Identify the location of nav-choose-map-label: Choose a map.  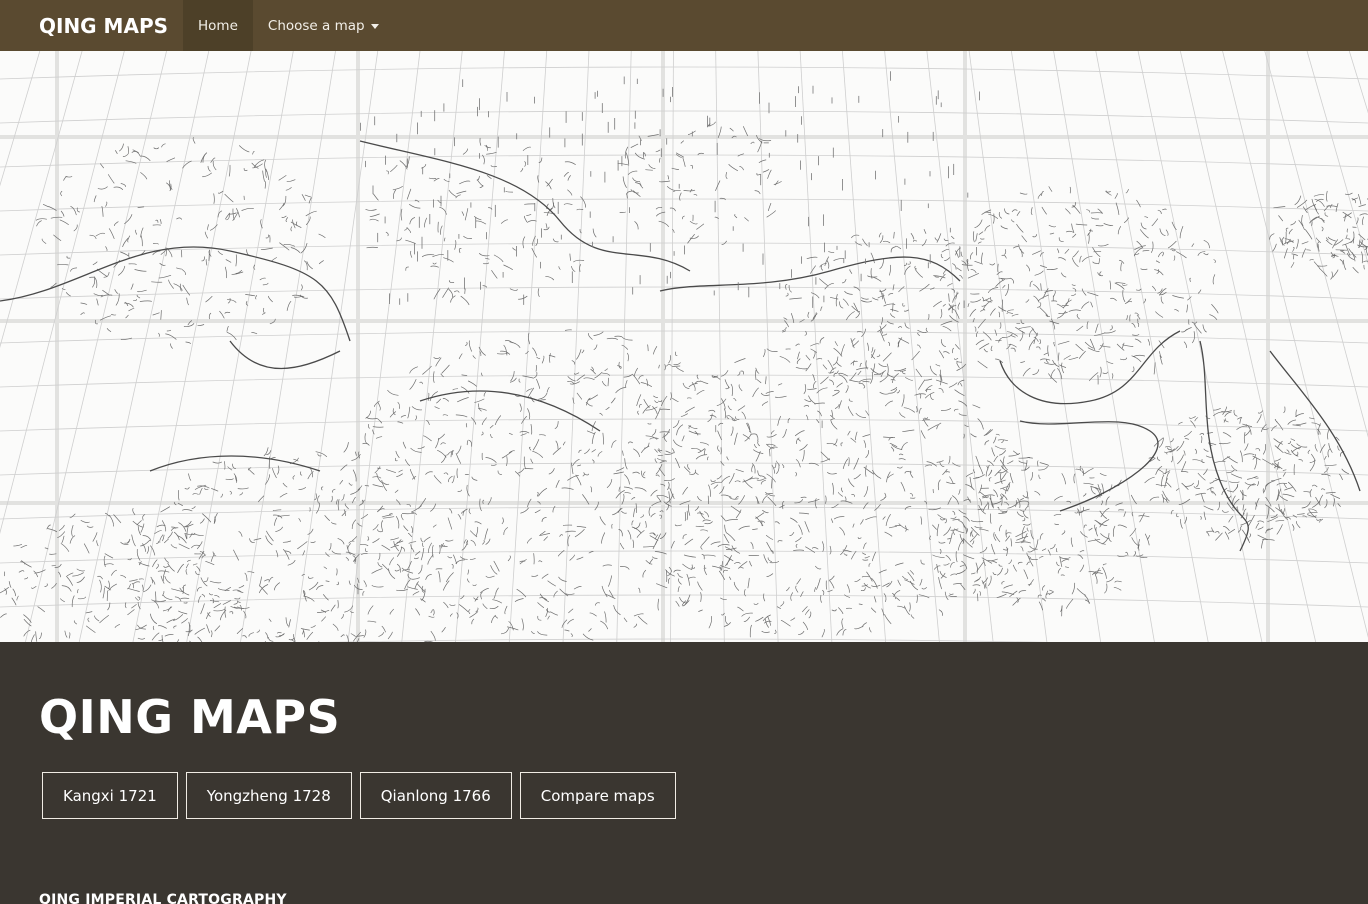
(316, 25).